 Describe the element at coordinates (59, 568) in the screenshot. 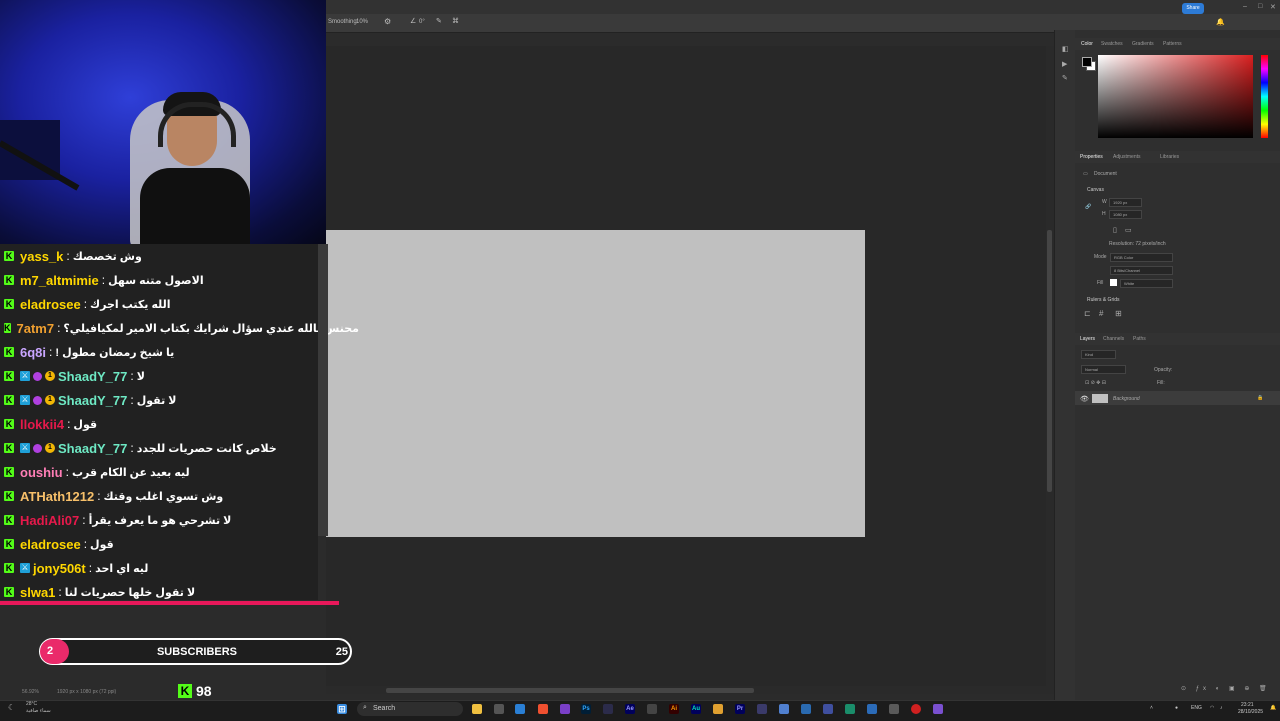

I see `chat-username: jony506t` at that location.